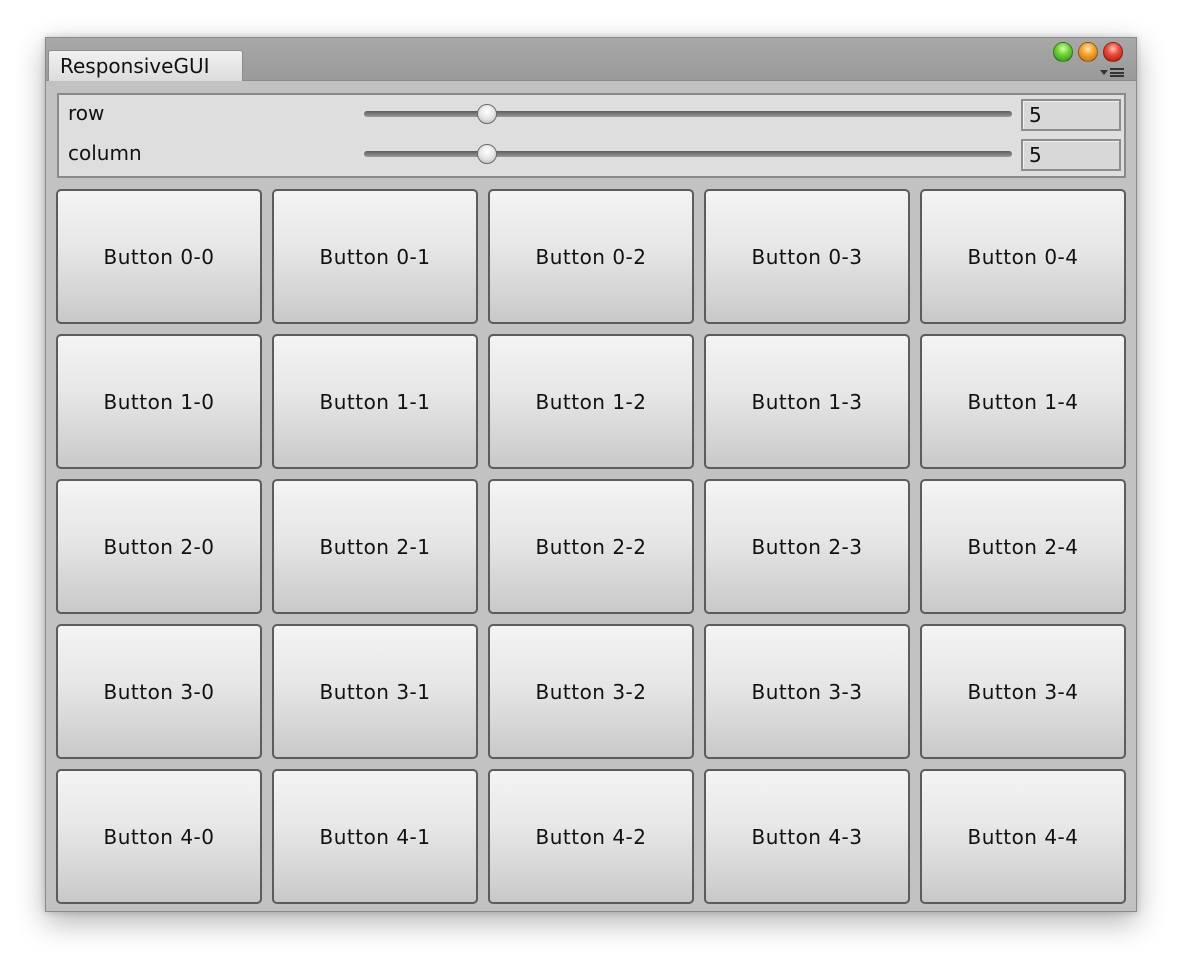  Describe the element at coordinates (1071, 115) in the screenshot. I see `row-value-field: 5` at that location.